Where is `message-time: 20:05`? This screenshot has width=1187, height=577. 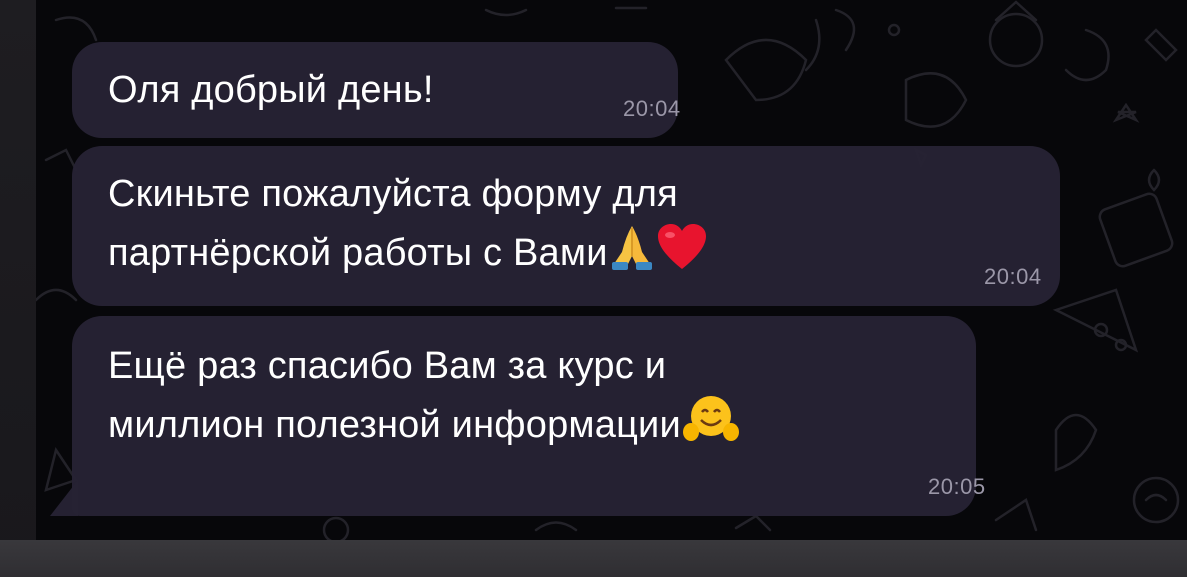
message-time: 20:05 is located at coordinates (957, 486).